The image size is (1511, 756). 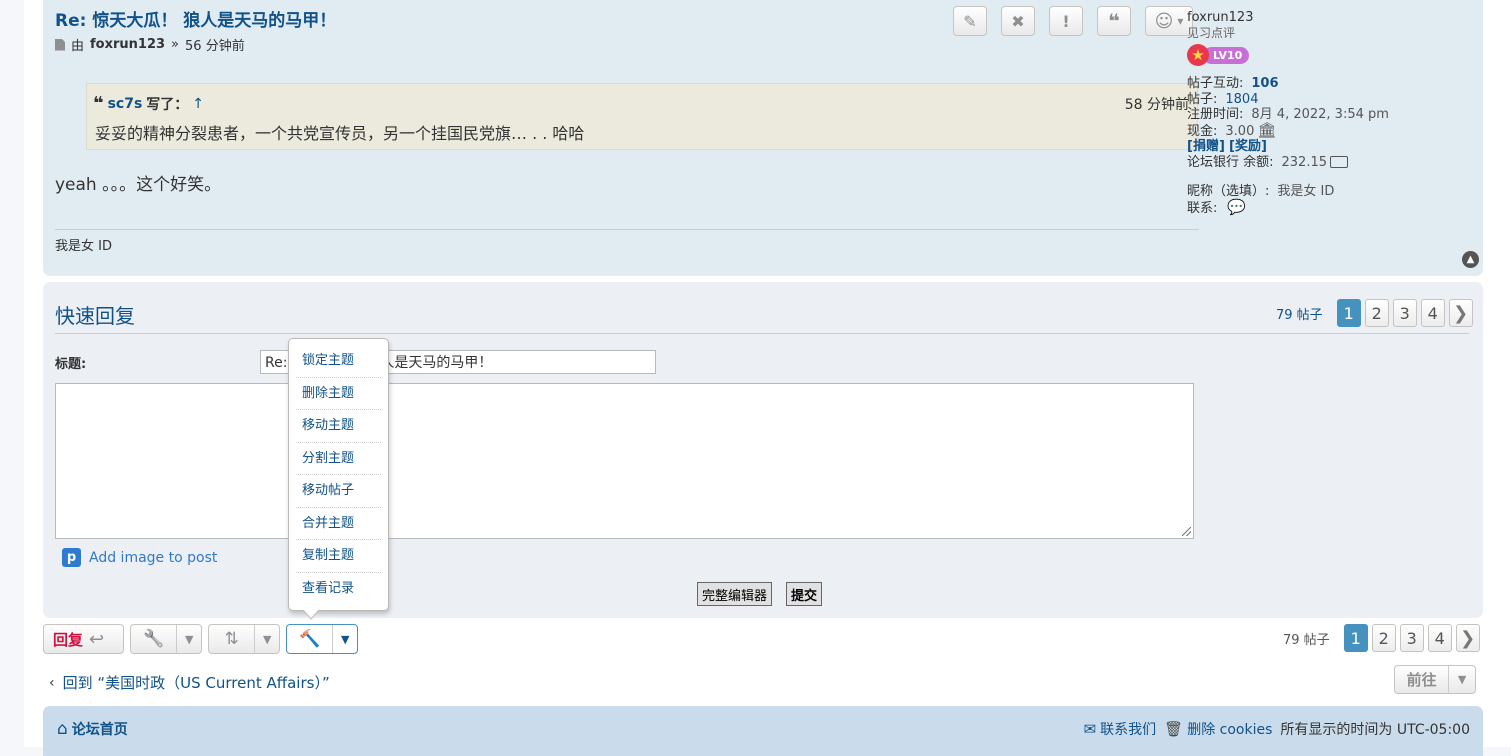 What do you see at coordinates (60, 44) in the screenshot?
I see `post-icon` at bounding box center [60, 44].